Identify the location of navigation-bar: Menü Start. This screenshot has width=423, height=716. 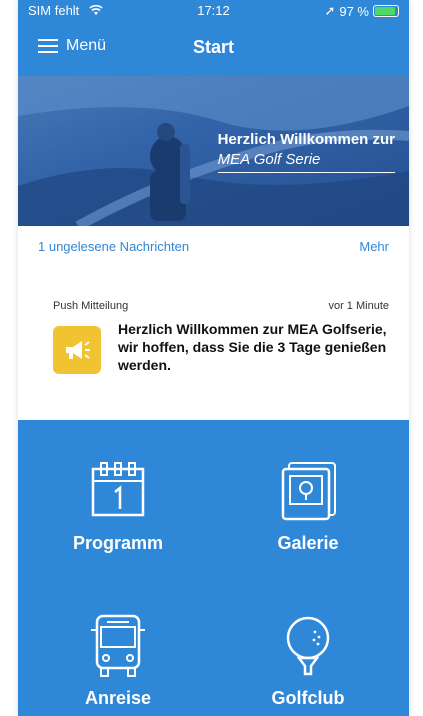
(213, 49).